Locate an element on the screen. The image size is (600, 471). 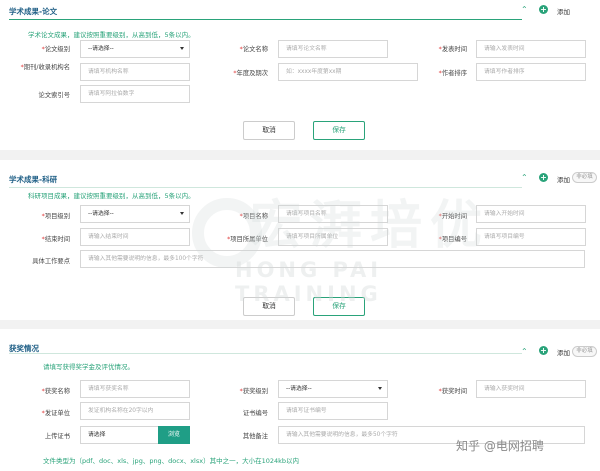
research-divider is located at coordinates (265, 187).